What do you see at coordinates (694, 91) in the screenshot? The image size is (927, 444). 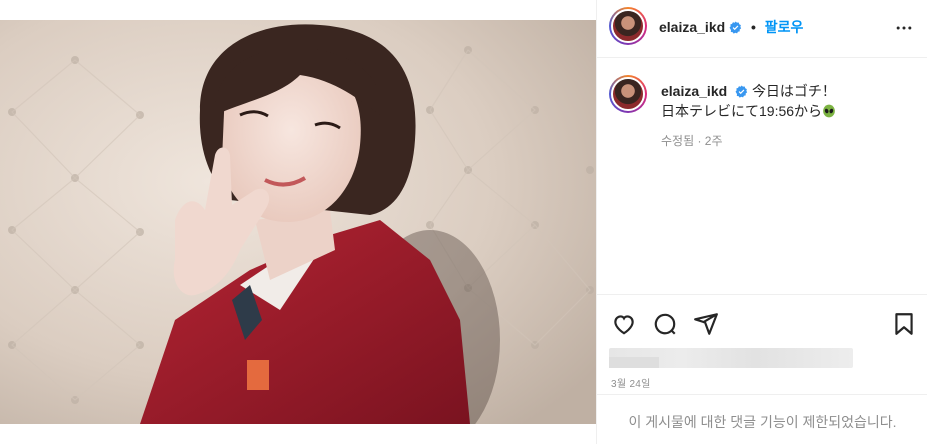 I see `caption-username: elaiza_ikd` at bounding box center [694, 91].